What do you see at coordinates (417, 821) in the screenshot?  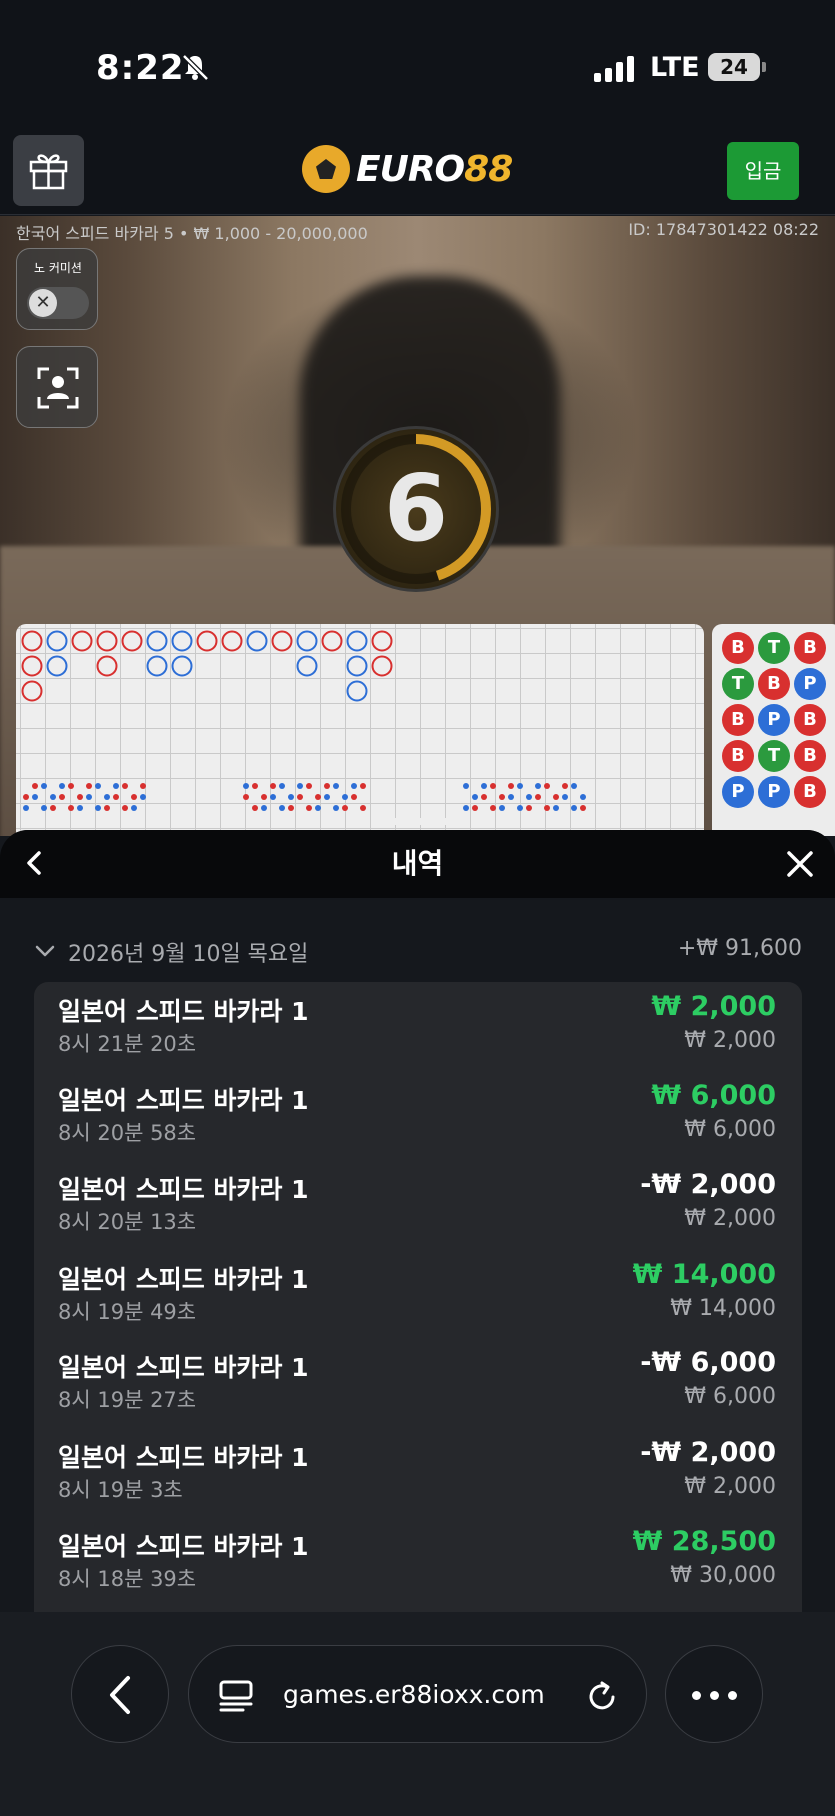 I see `drag-handle` at bounding box center [417, 821].